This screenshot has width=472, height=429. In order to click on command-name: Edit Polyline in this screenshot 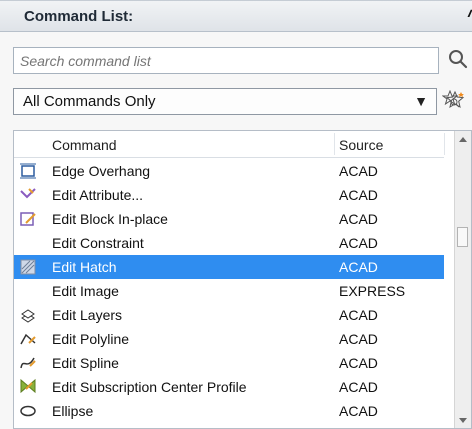, I will do `click(91, 339)`.